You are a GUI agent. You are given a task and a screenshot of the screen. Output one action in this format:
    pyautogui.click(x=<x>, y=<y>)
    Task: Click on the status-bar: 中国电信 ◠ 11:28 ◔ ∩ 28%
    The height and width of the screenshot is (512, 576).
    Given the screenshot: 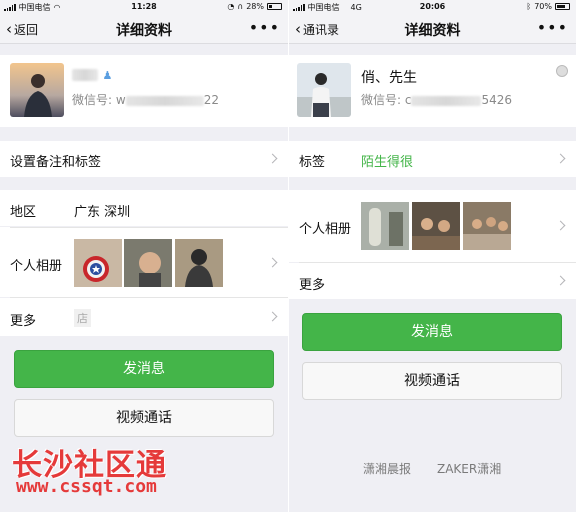 What is the action you would take?
    pyautogui.click(x=144, y=7)
    